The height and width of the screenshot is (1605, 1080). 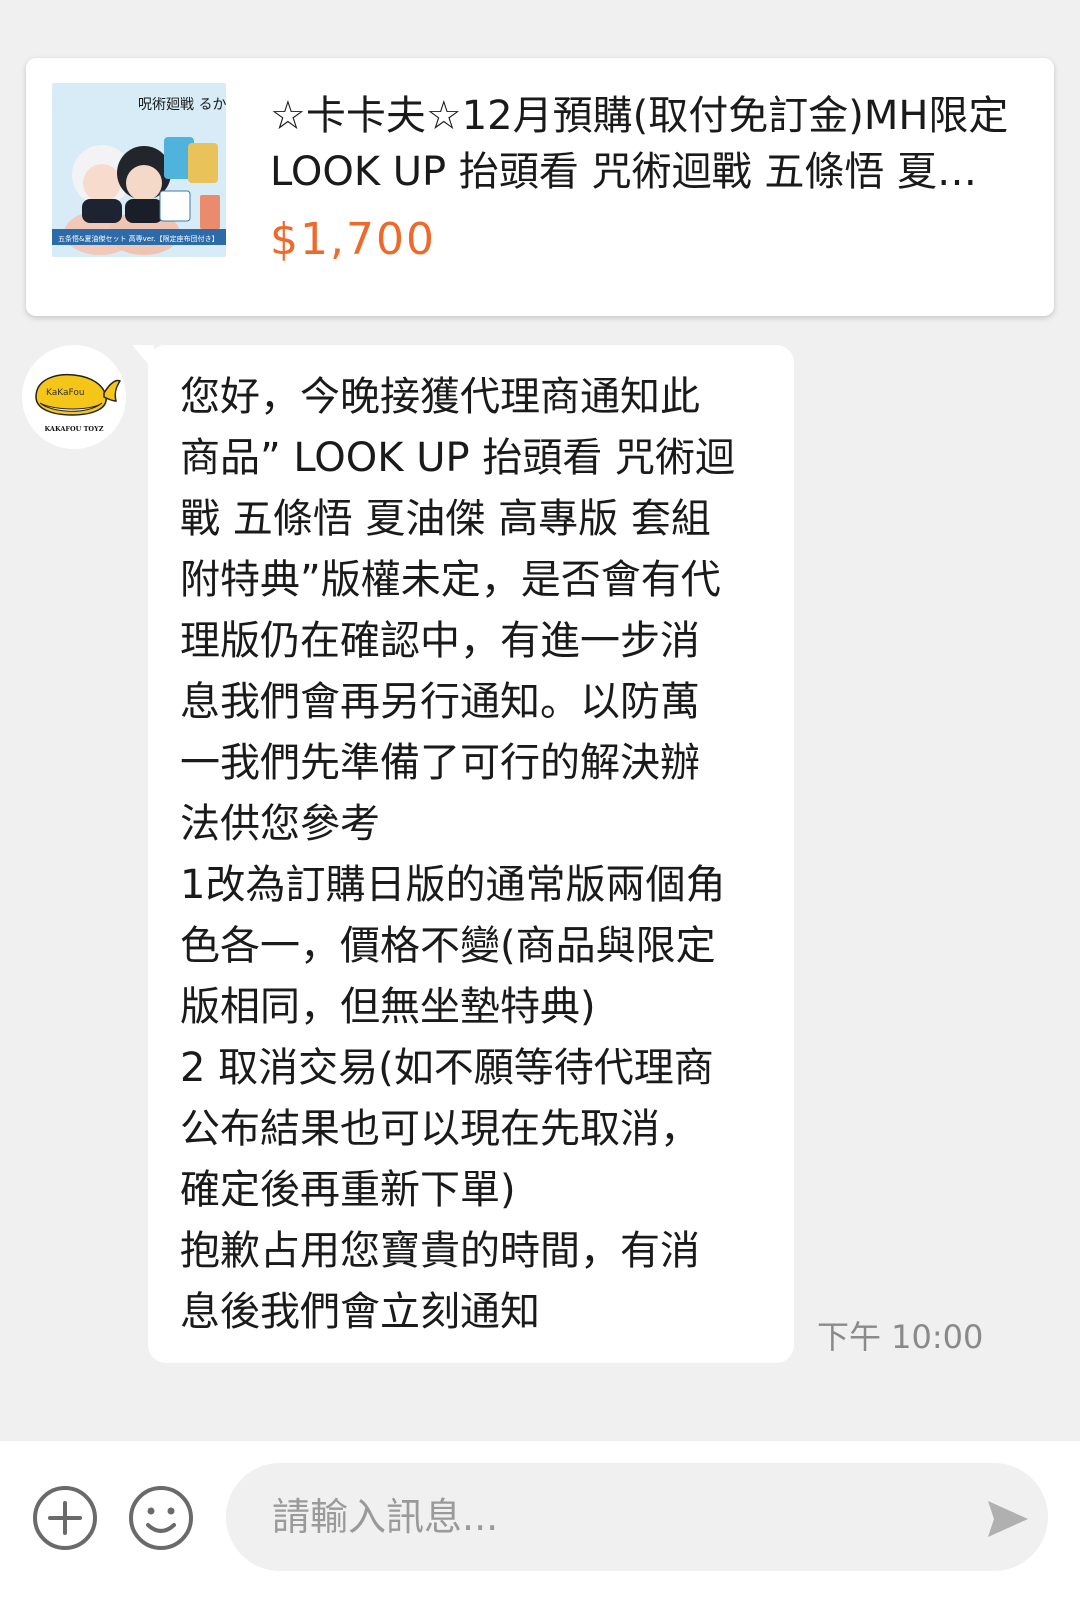 I want to click on message-input, so click(x=637, y=1517).